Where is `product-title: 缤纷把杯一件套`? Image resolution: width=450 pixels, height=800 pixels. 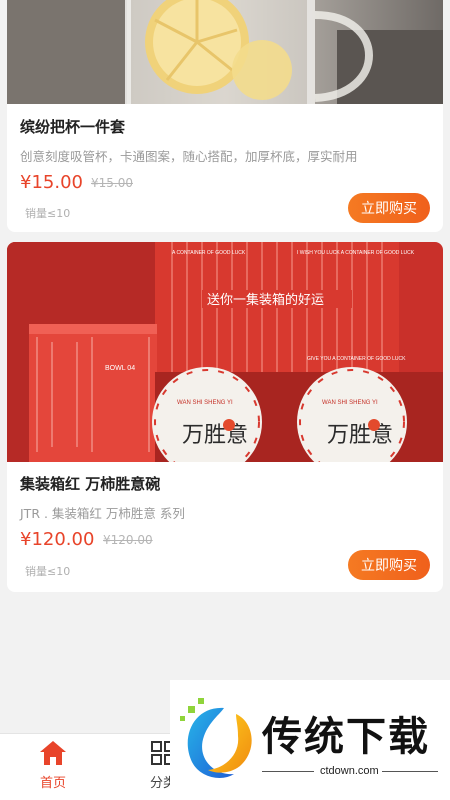
product-title: 缤纷把杯一件套 is located at coordinates (72, 126).